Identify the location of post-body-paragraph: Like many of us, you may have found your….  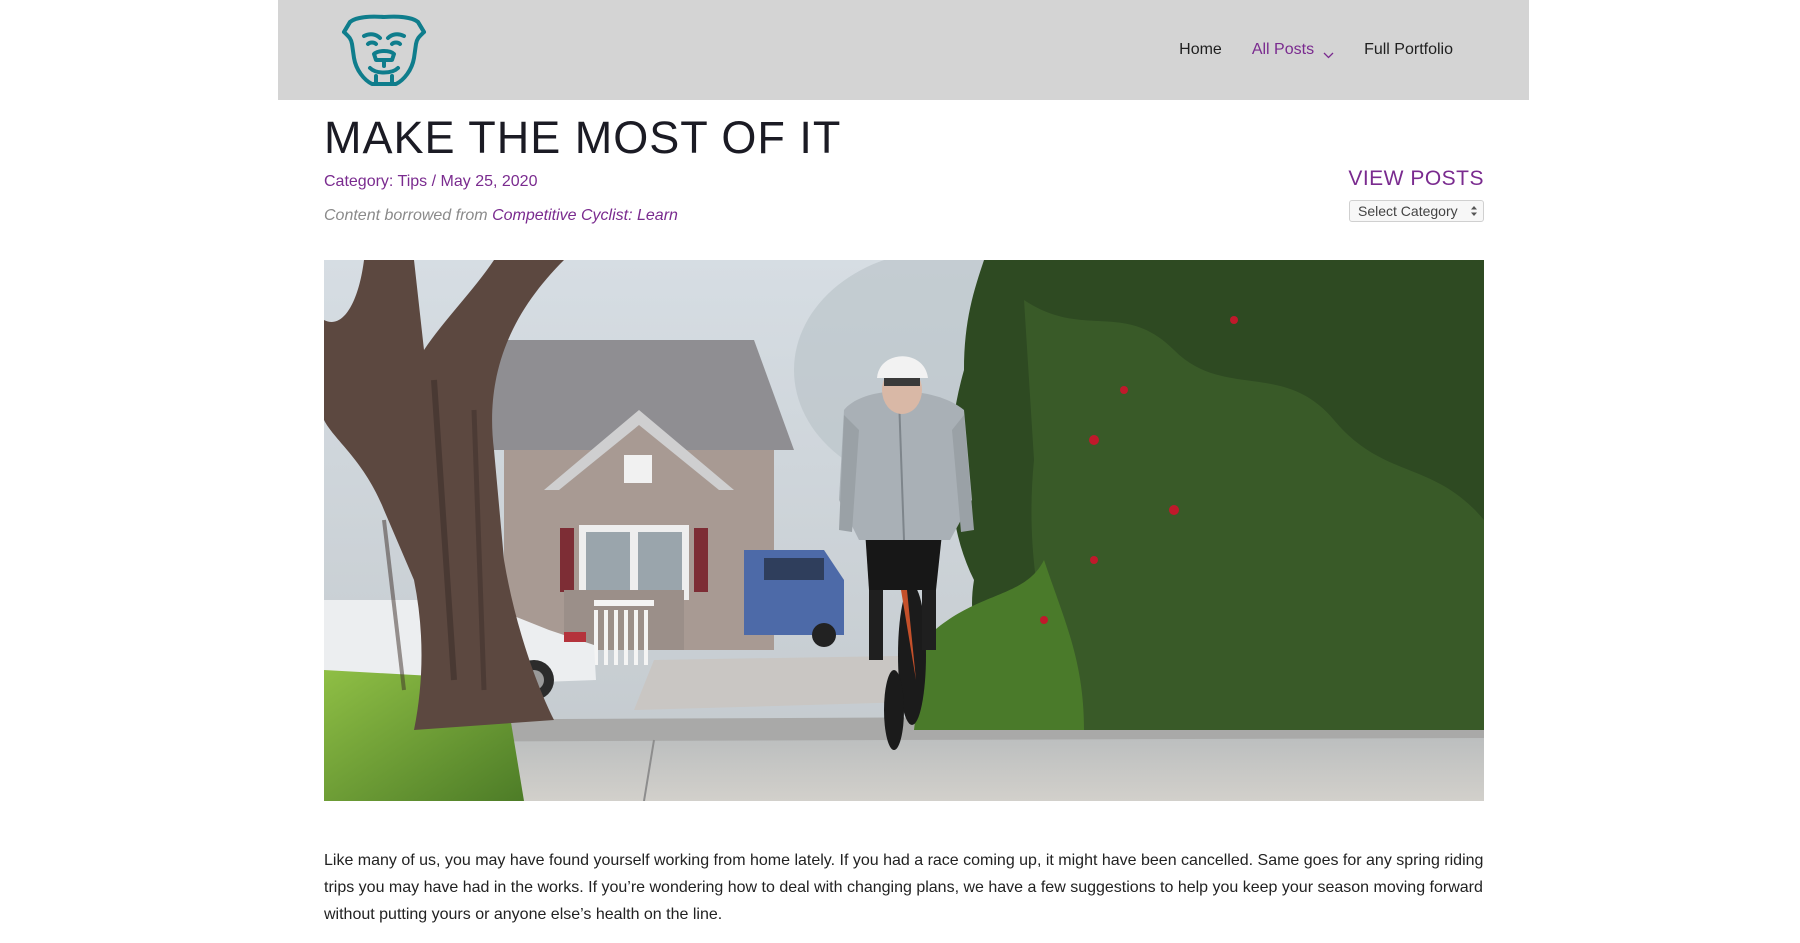
(904, 887).